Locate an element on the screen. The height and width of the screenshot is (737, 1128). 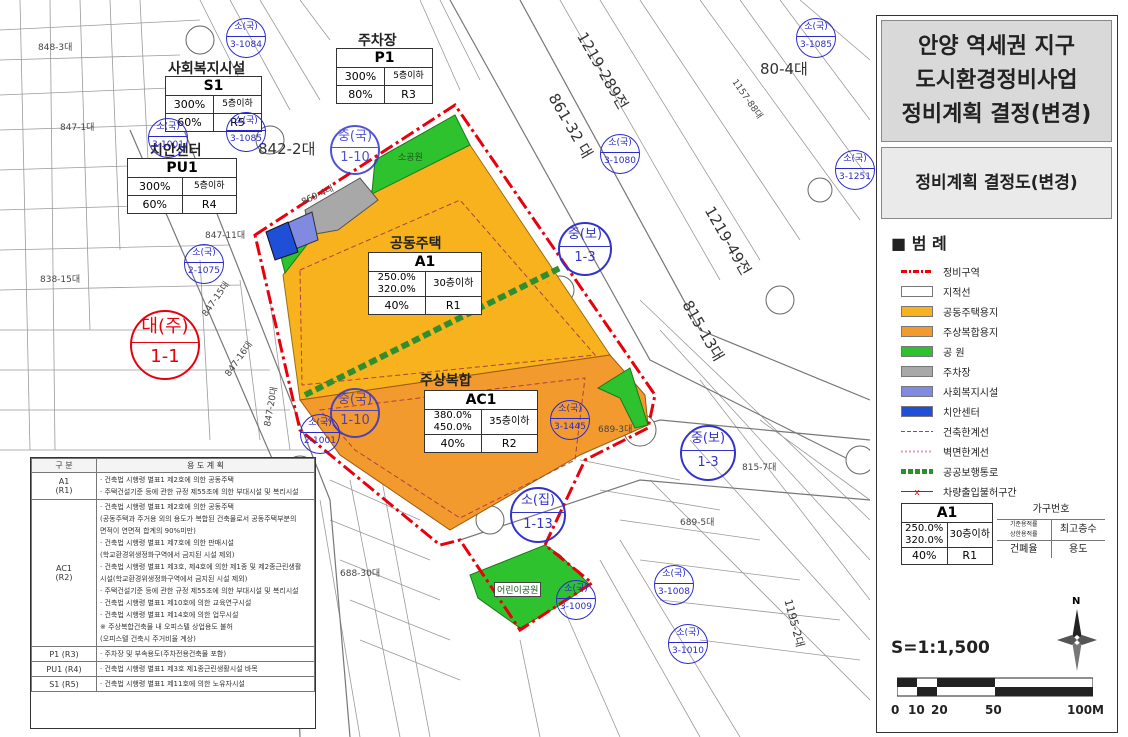
legend-label: 정비구역 is located at coordinates (961, 273).